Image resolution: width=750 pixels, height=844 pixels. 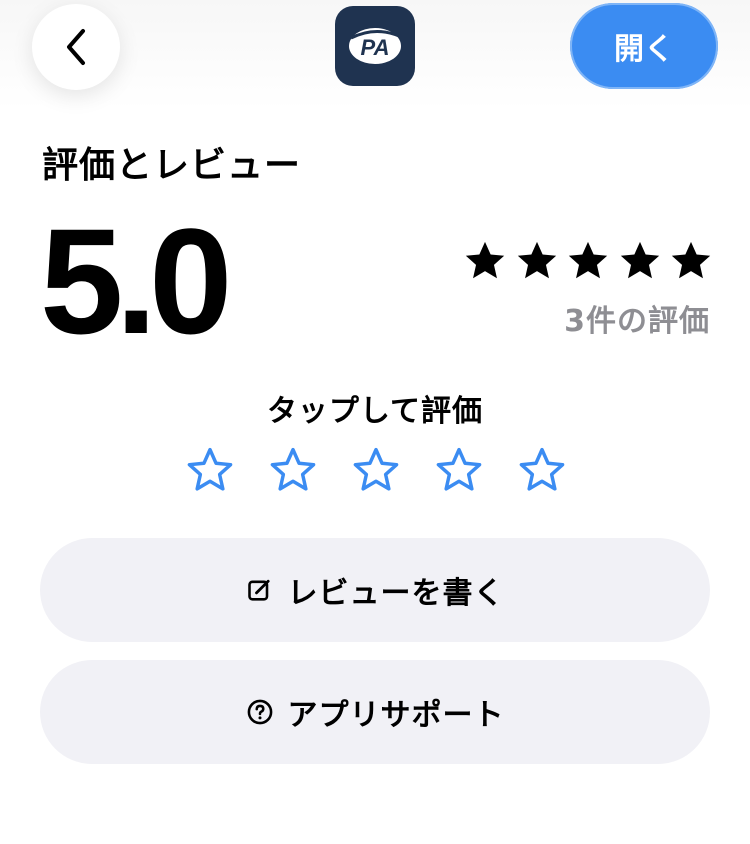 I want to click on back-button, so click(x=76, y=47).